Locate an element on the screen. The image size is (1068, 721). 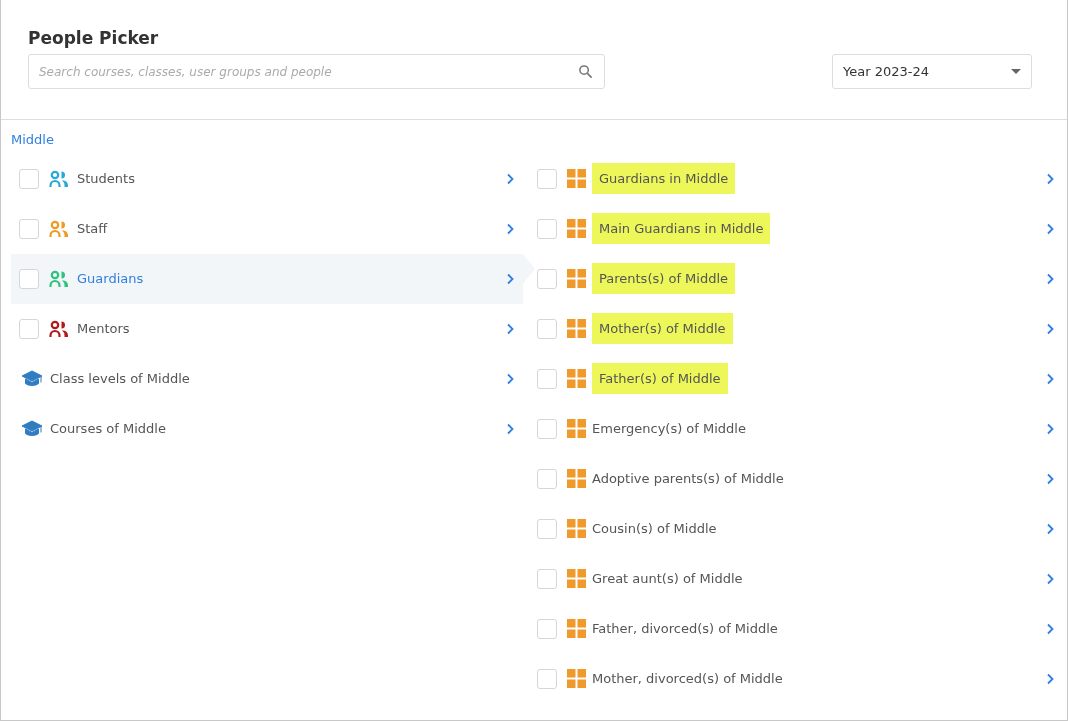
user-group-label: Father(s) of Middle is located at coordinates (660, 379).